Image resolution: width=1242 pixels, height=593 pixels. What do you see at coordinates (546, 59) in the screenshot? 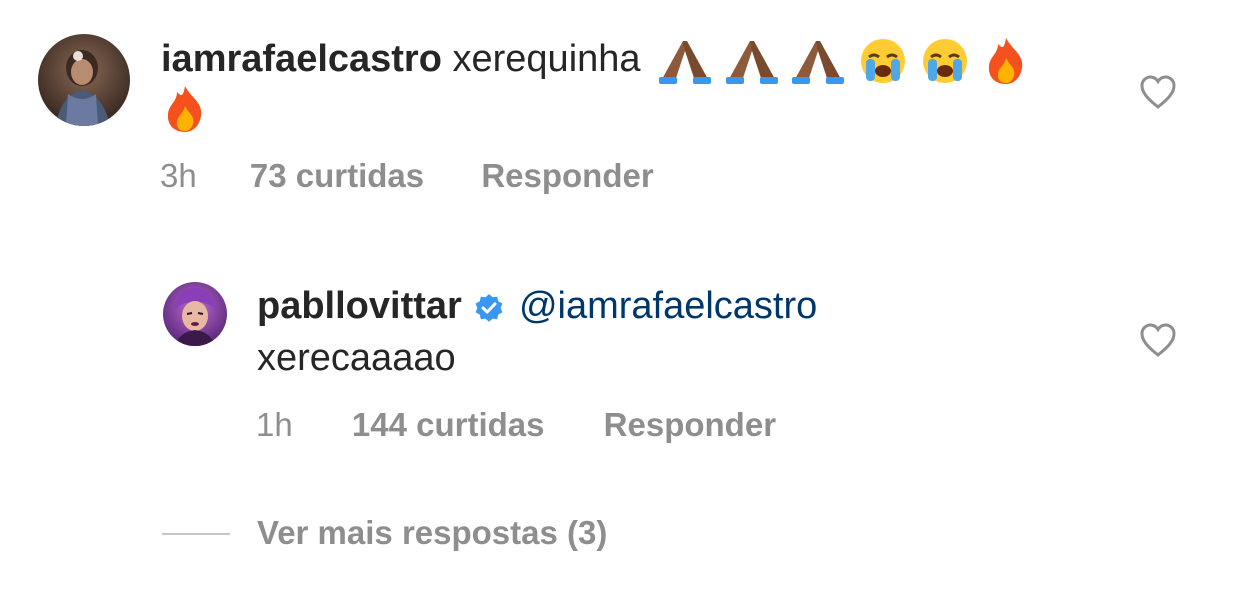
I see `comment-text: xerequinha` at bounding box center [546, 59].